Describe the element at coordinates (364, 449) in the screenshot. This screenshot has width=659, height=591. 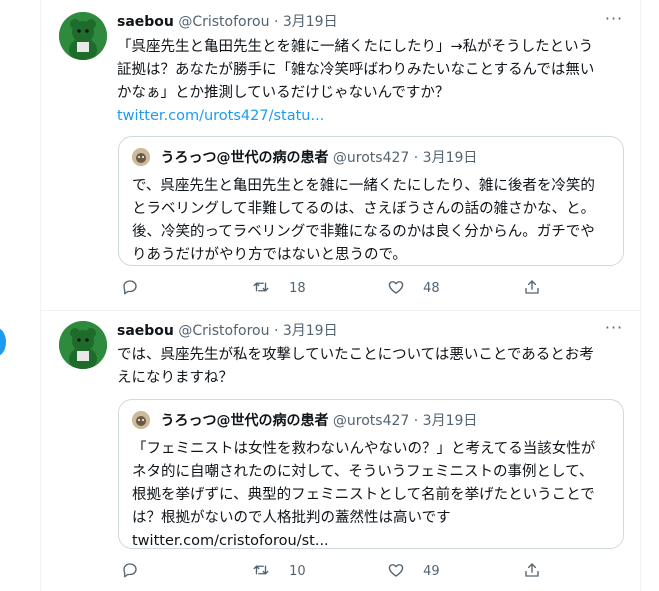
I see `quoted-text-line: 「フェミニストは女性を救わないんやないの？」と考えてる当該女性が` at that location.